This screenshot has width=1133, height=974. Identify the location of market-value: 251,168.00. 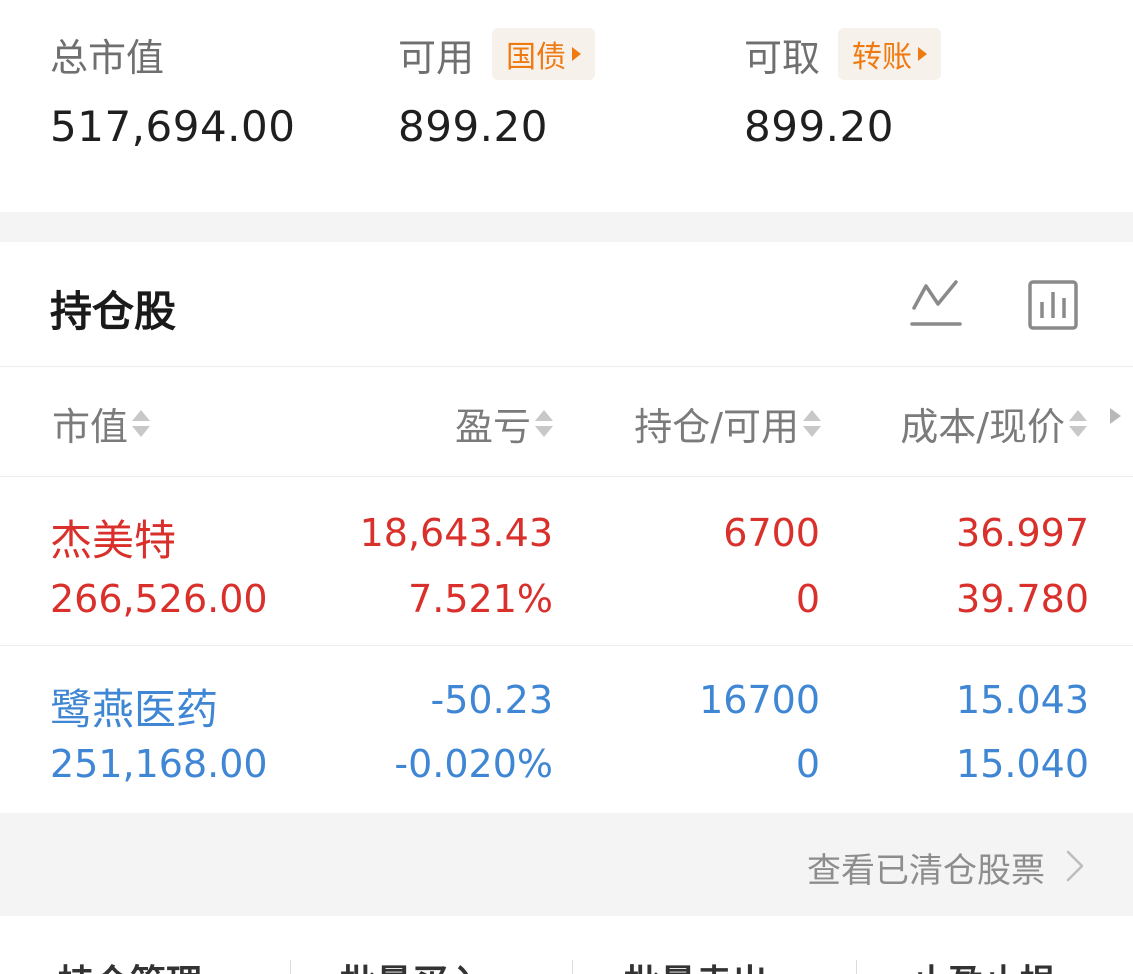
(159, 764).